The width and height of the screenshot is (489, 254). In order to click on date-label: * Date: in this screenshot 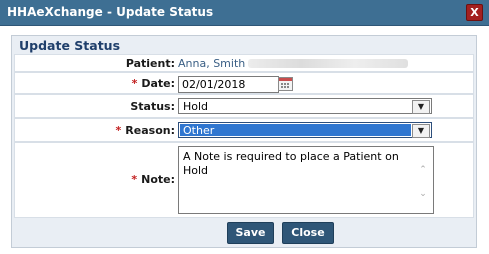, I will do `click(153, 83)`.